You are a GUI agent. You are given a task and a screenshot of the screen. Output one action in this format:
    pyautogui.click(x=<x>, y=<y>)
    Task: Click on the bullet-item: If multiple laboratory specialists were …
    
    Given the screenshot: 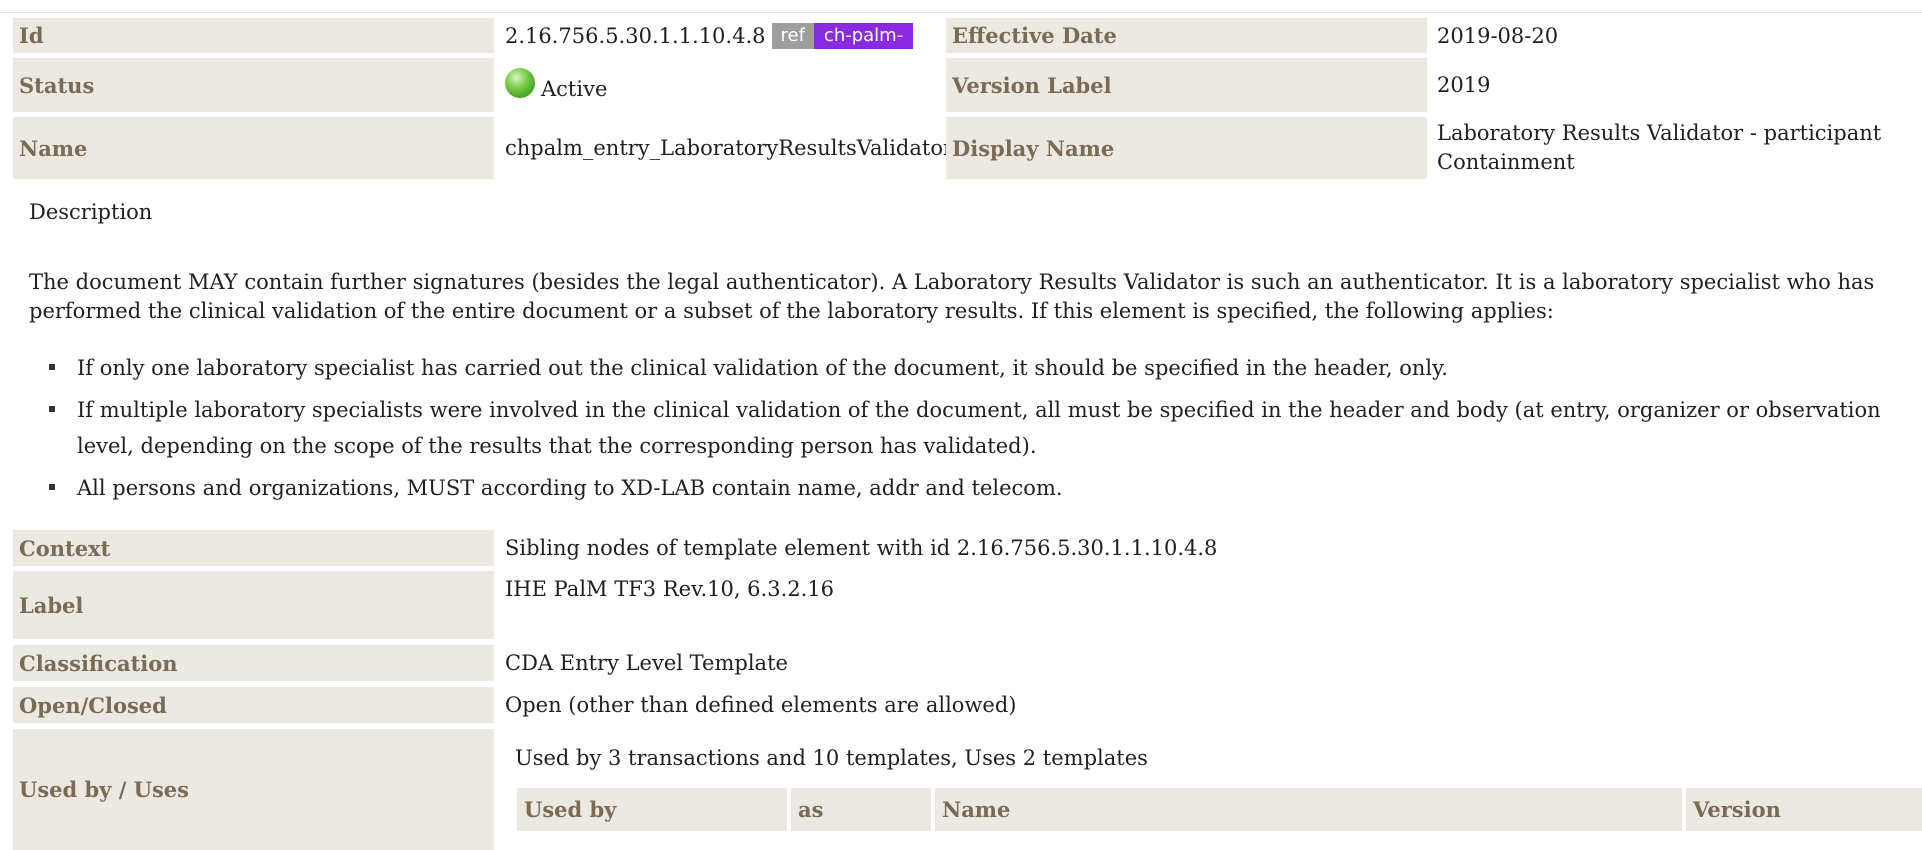 What is the action you would take?
    pyautogui.click(x=964, y=428)
    